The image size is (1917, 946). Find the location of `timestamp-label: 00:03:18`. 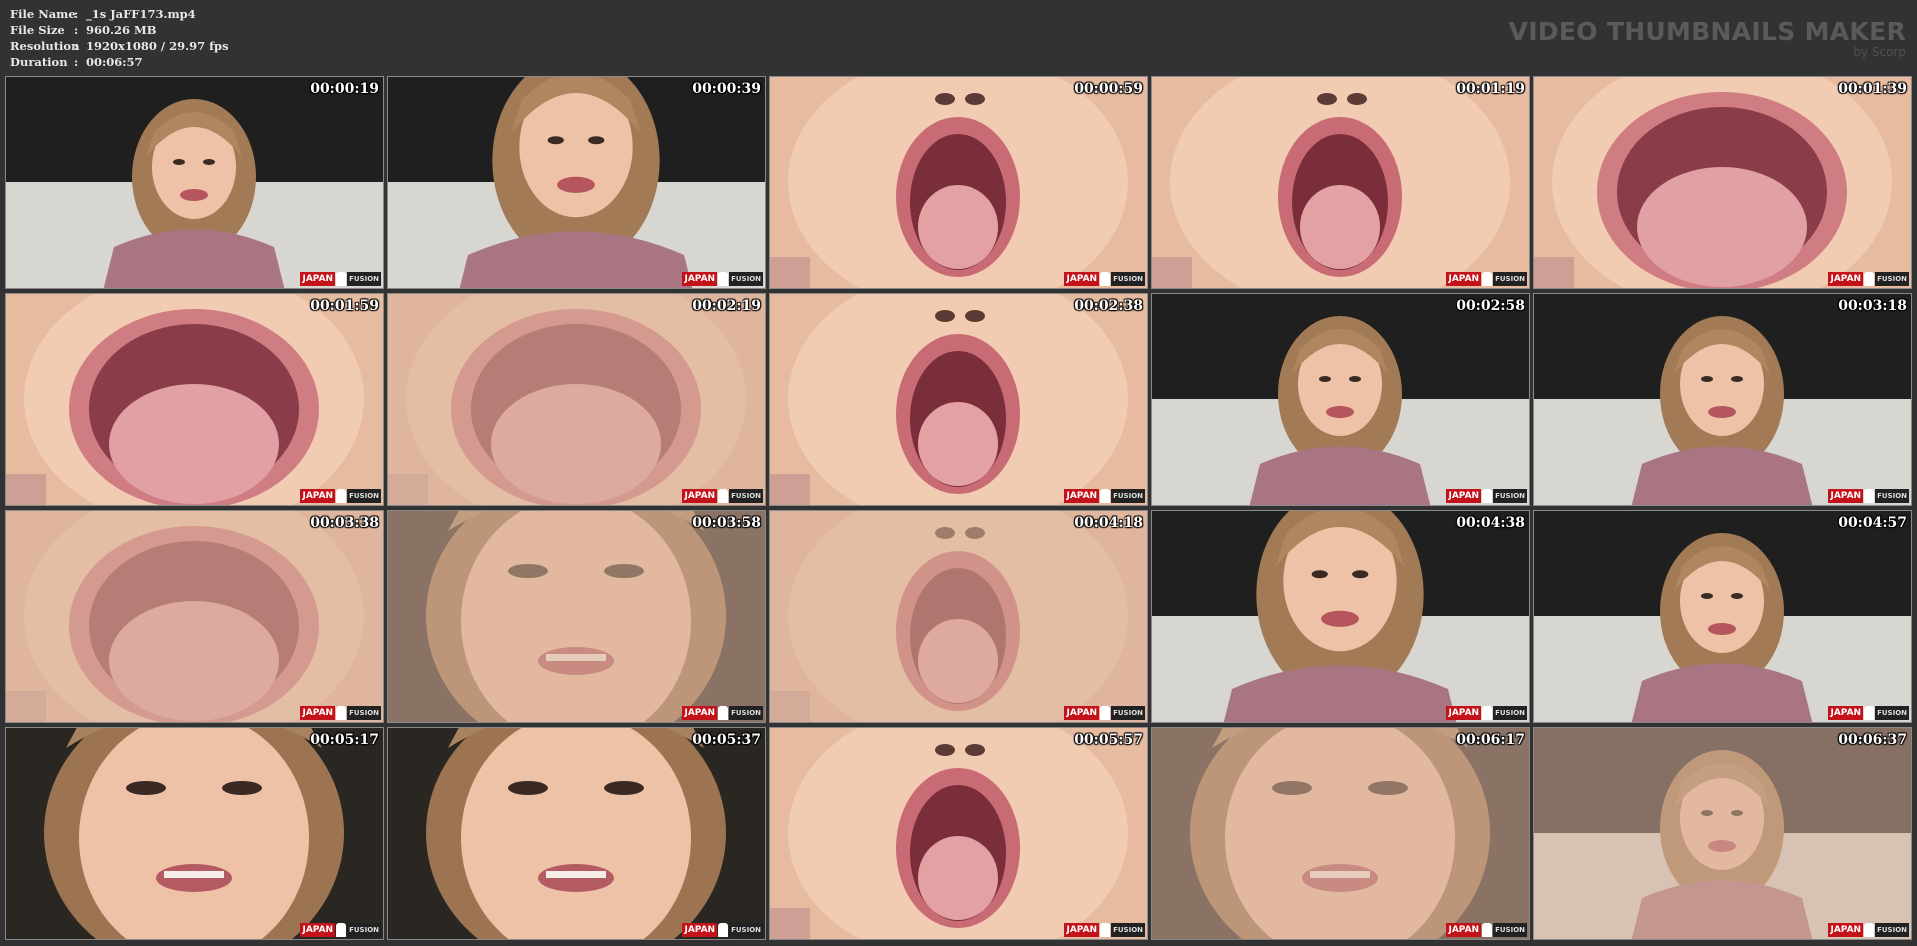

timestamp-label: 00:03:18 is located at coordinates (1872, 306).